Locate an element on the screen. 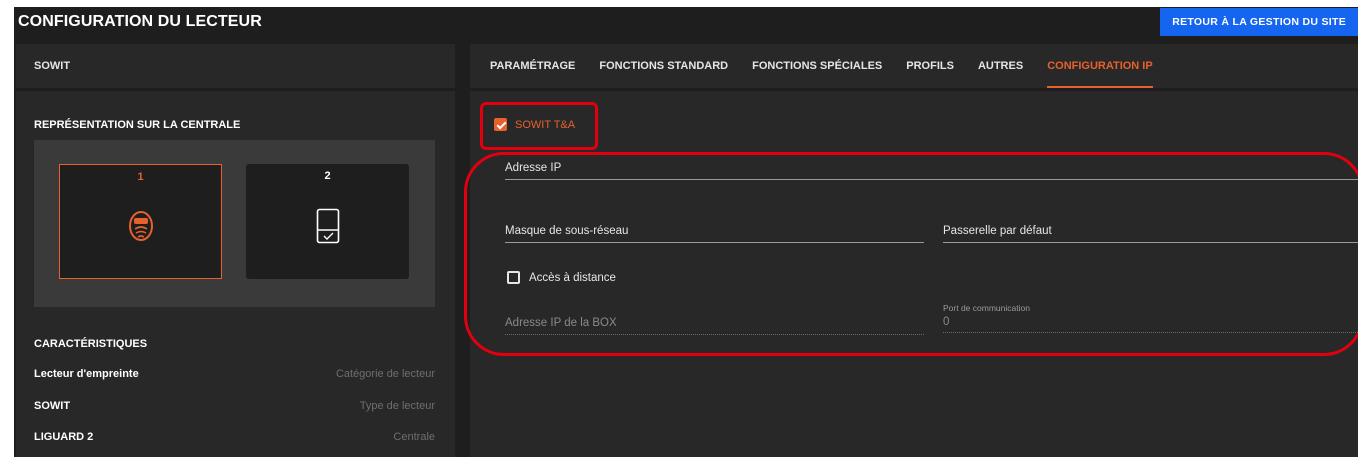  reader-type-value: SOWIT is located at coordinates (52, 406).